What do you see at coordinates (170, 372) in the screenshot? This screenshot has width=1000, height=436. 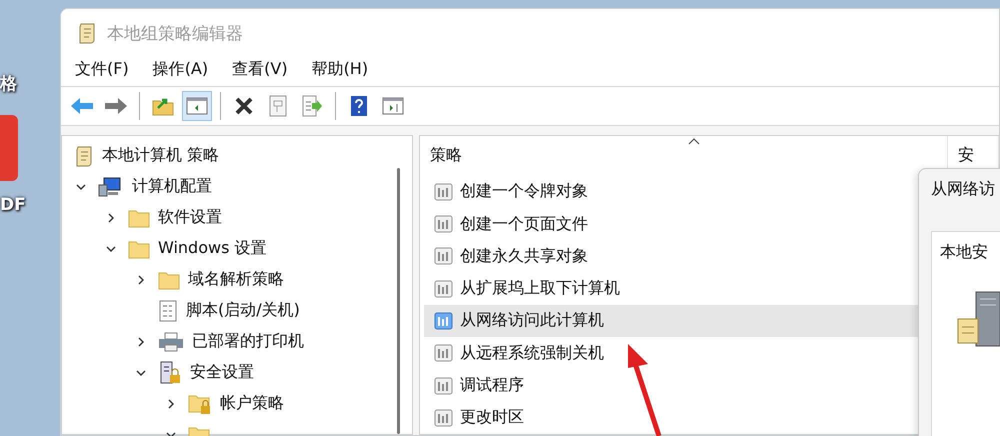 I see `security-icon` at bounding box center [170, 372].